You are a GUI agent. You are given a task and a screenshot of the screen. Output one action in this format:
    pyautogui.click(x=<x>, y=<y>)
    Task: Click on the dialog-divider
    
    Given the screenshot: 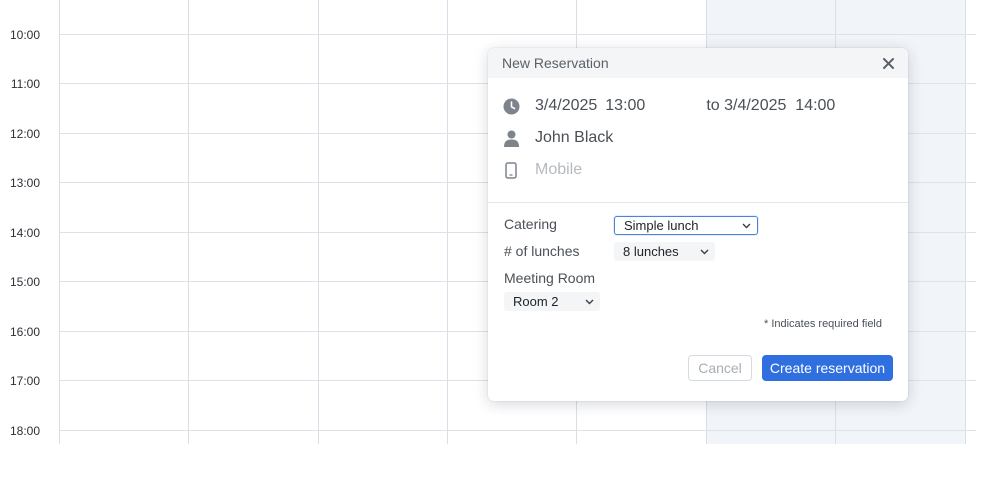 What is the action you would take?
    pyautogui.click(x=698, y=202)
    